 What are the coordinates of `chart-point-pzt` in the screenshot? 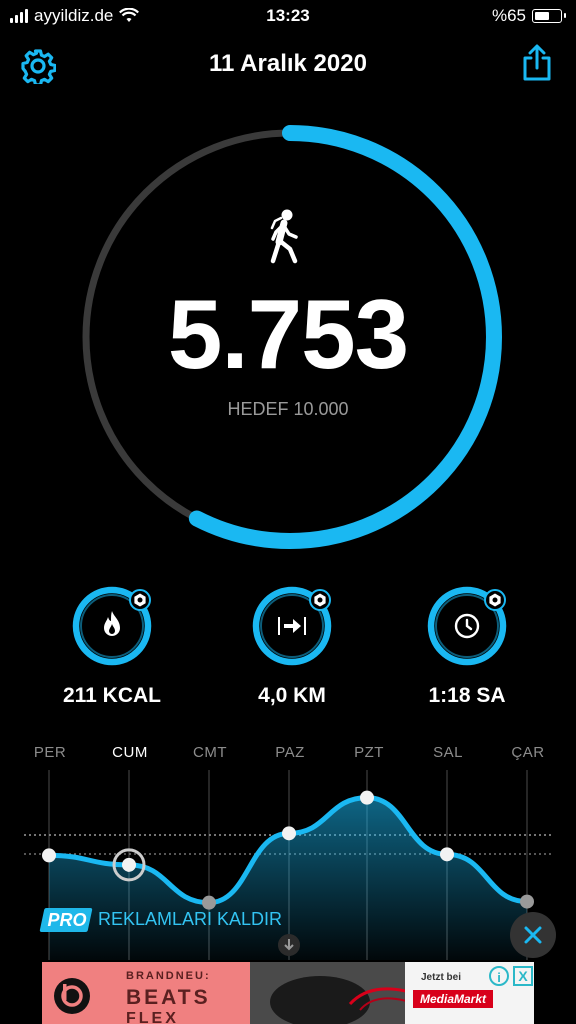 It's located at (367, 797).